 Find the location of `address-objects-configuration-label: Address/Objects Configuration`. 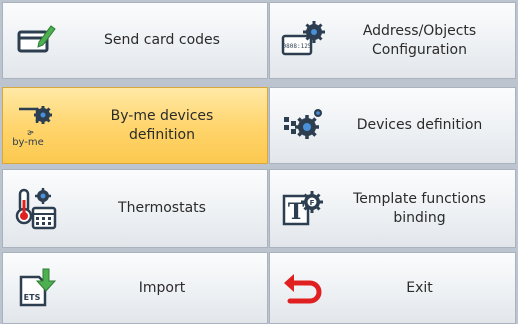

address-objects-configuration-label: Address/Objects Configuration is located at coordinates (419, 40).